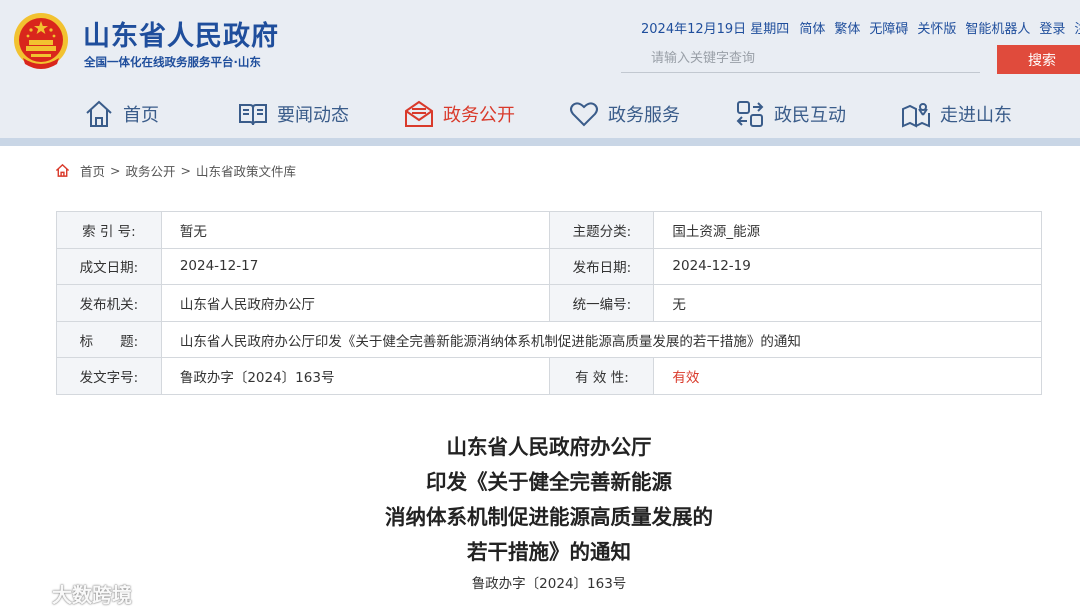 The image size is (1080, 613). Describe the element at coordinates (109, 376) in the screenshot. I see `document-number-label: 发文字号:` at that location.